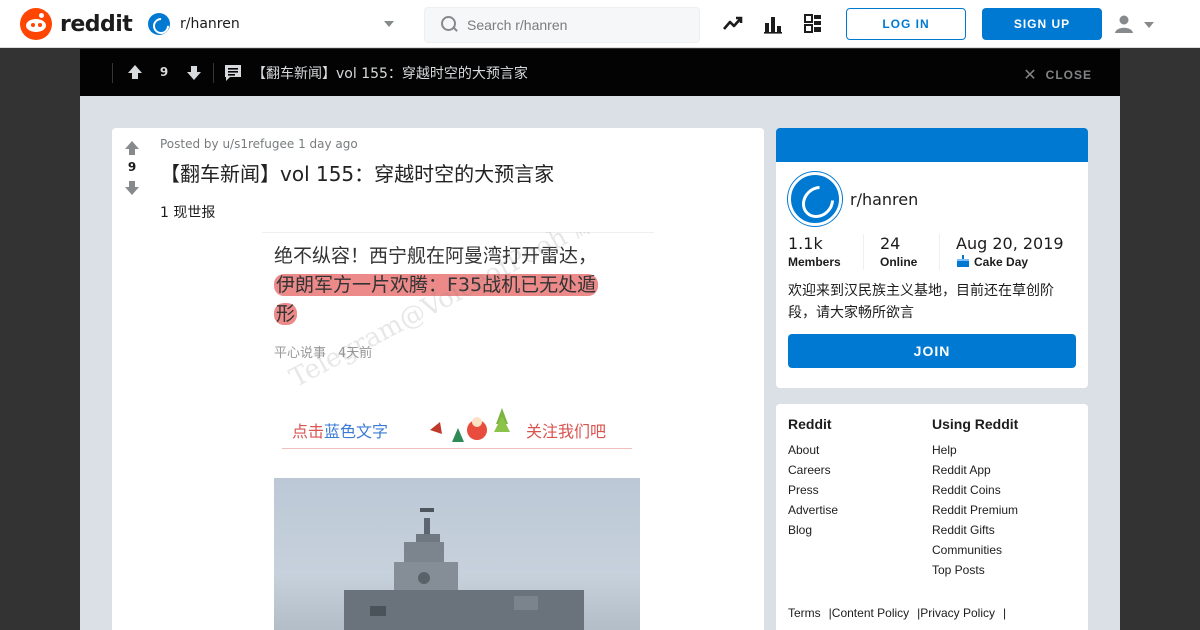  Describe the element at coordinates (164, 72) in the screenshot. I see `overlay-vote-score: 9` at that location.